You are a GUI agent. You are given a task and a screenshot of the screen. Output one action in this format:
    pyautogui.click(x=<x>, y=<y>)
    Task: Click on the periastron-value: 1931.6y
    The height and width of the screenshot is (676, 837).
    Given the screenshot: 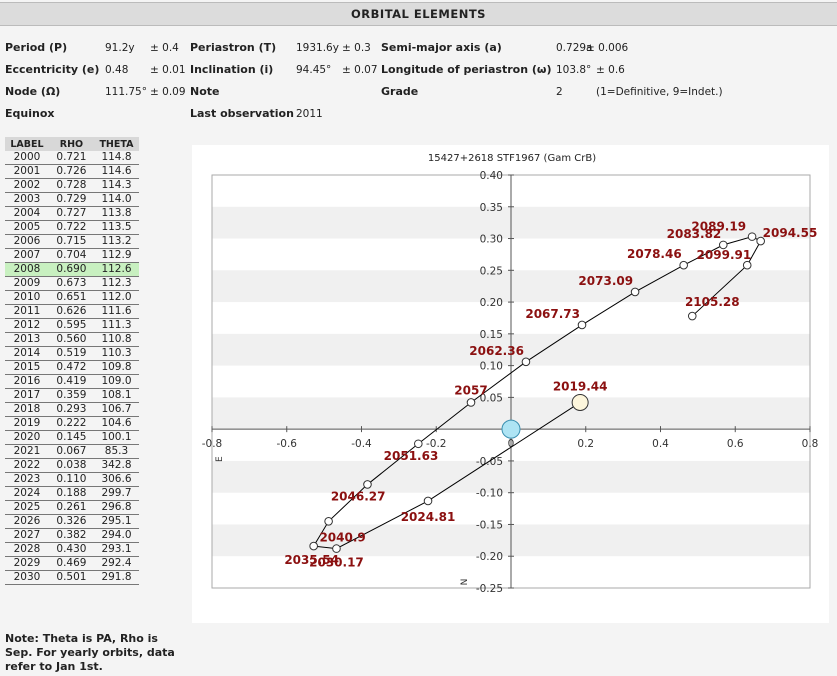 What is the action you would take?
    pyautogui.click(x=317, y=48)
    